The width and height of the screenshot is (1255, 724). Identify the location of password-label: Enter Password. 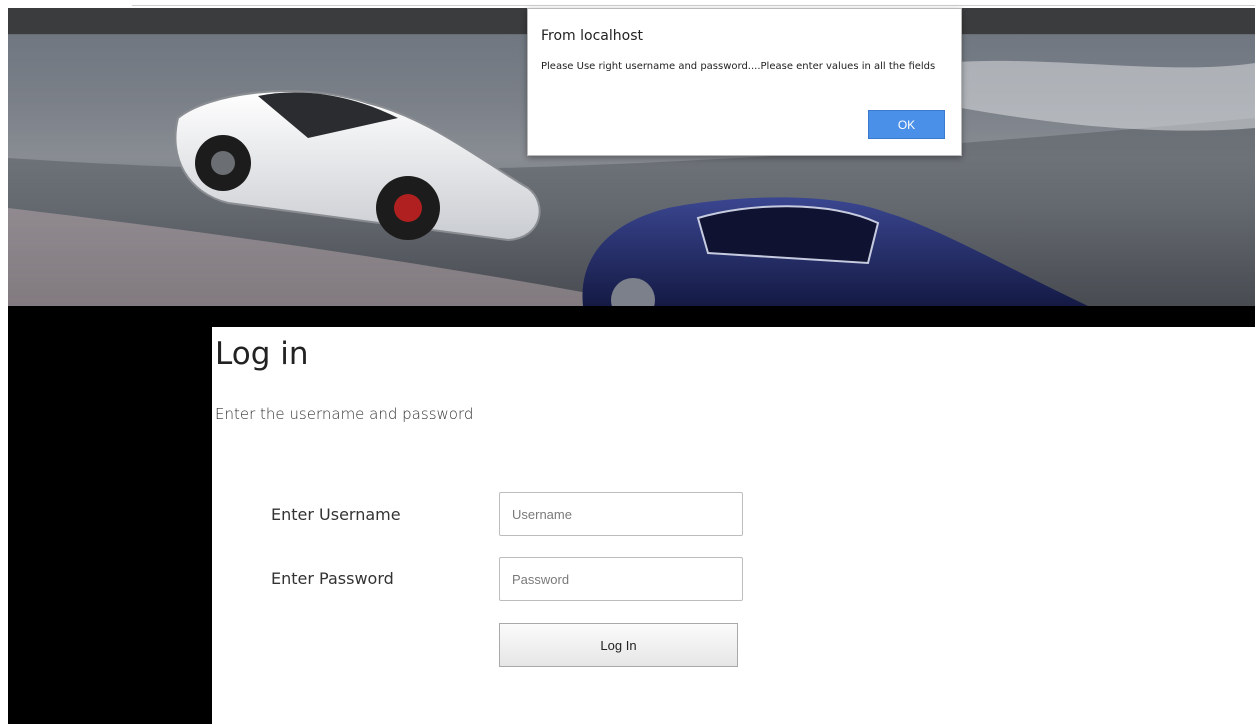
(332, 578).